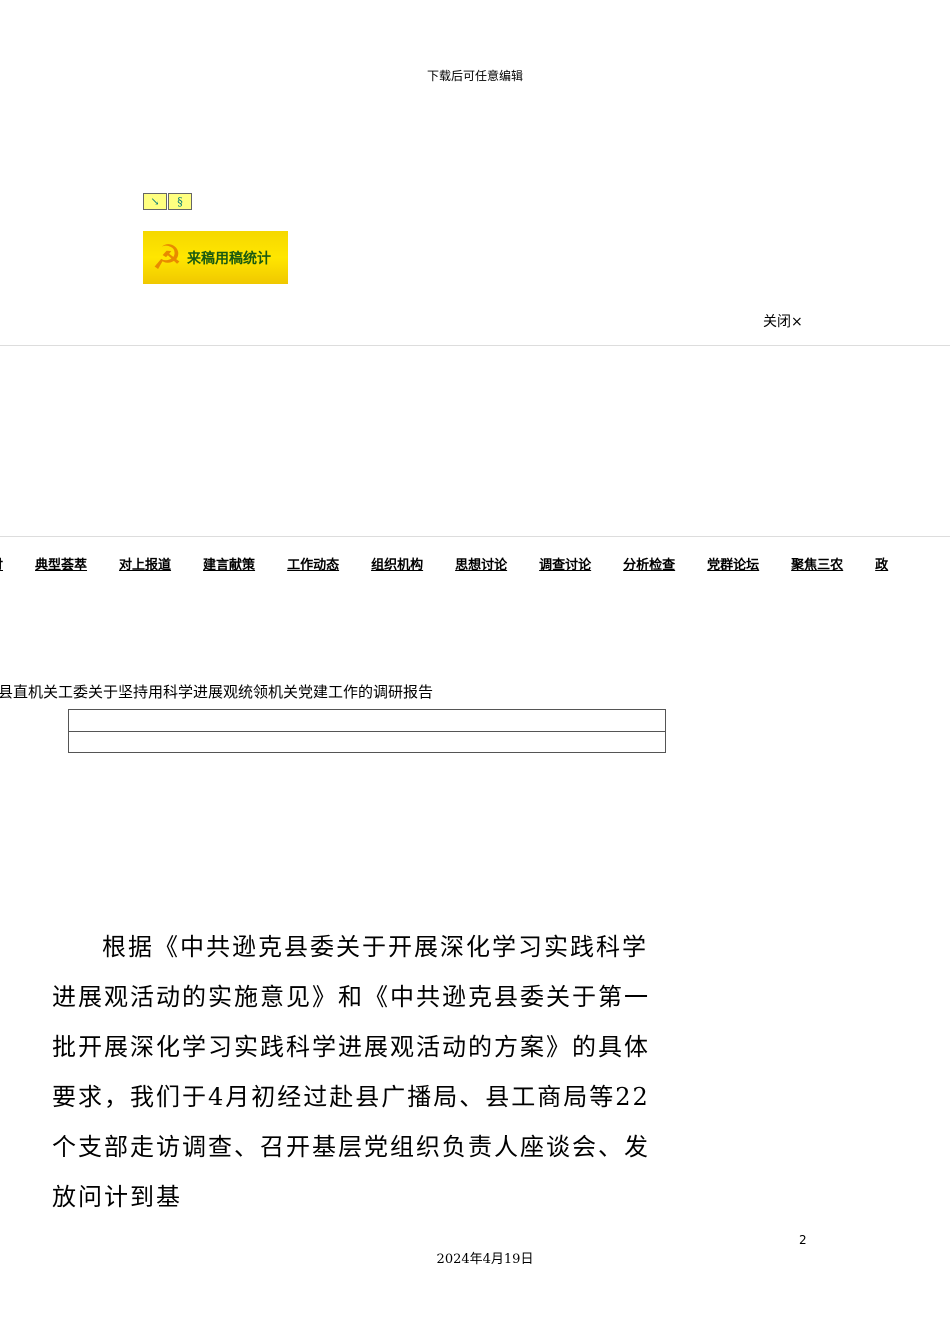 This screenshot has width=950, height=1344. I want to click on nav-link: 思想讨论, so click(481, 563).